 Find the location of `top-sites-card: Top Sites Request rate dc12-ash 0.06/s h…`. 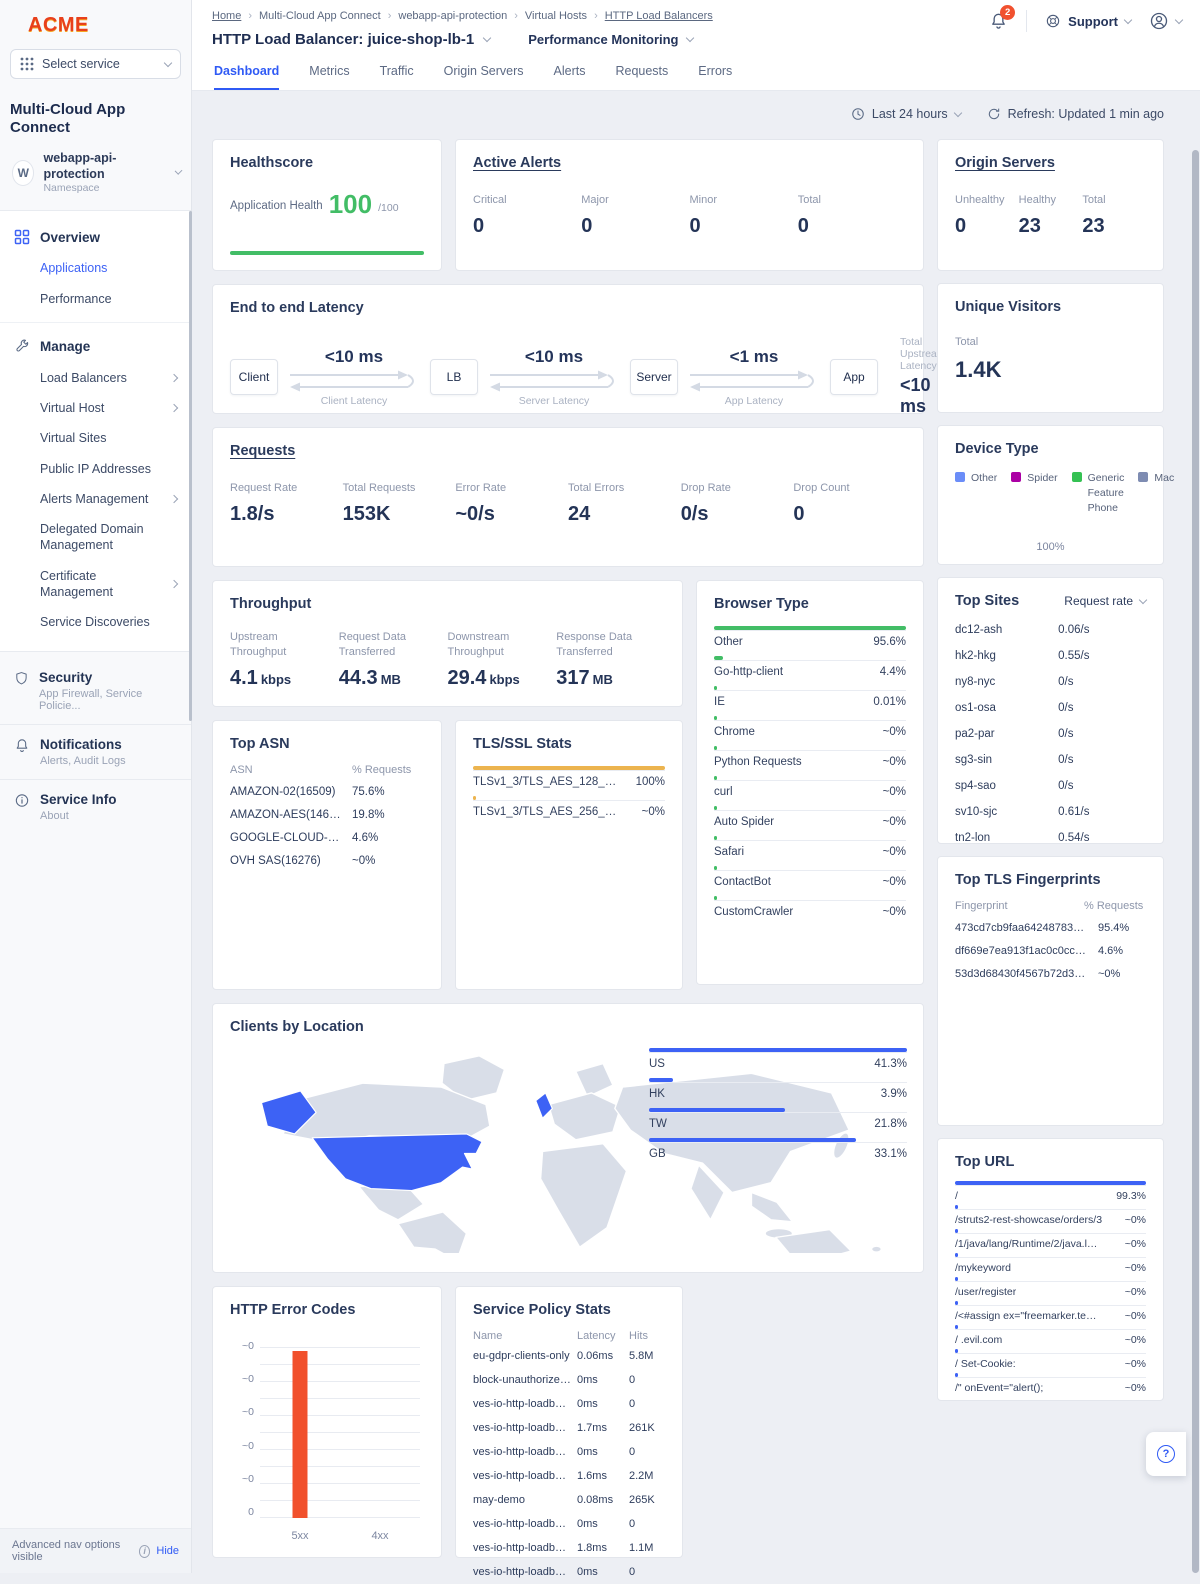

top-sites-card: Top Sites Request rate dc12-ash 0.06/s h… is located at coordinates (1050, 710).